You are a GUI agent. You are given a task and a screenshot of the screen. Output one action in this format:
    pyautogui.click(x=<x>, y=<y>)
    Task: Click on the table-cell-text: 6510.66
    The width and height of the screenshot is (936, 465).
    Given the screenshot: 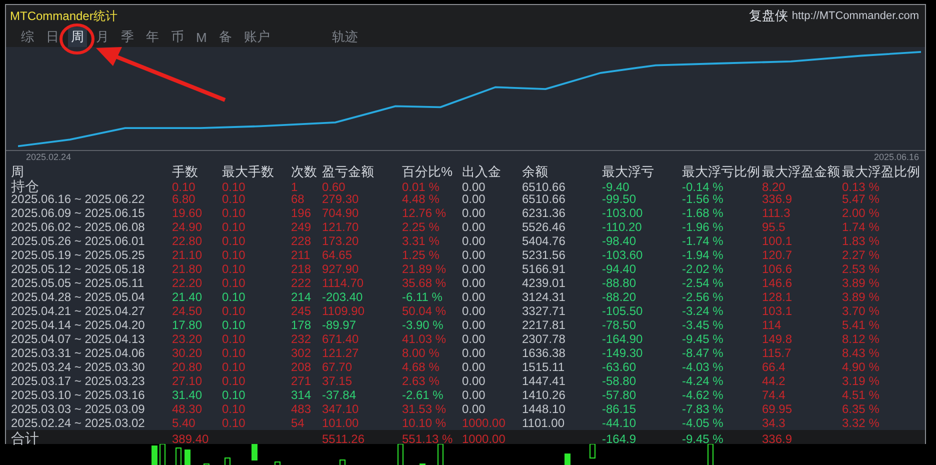 What is the action you would take?
    pyautogui.click(x=544, y=199)
    